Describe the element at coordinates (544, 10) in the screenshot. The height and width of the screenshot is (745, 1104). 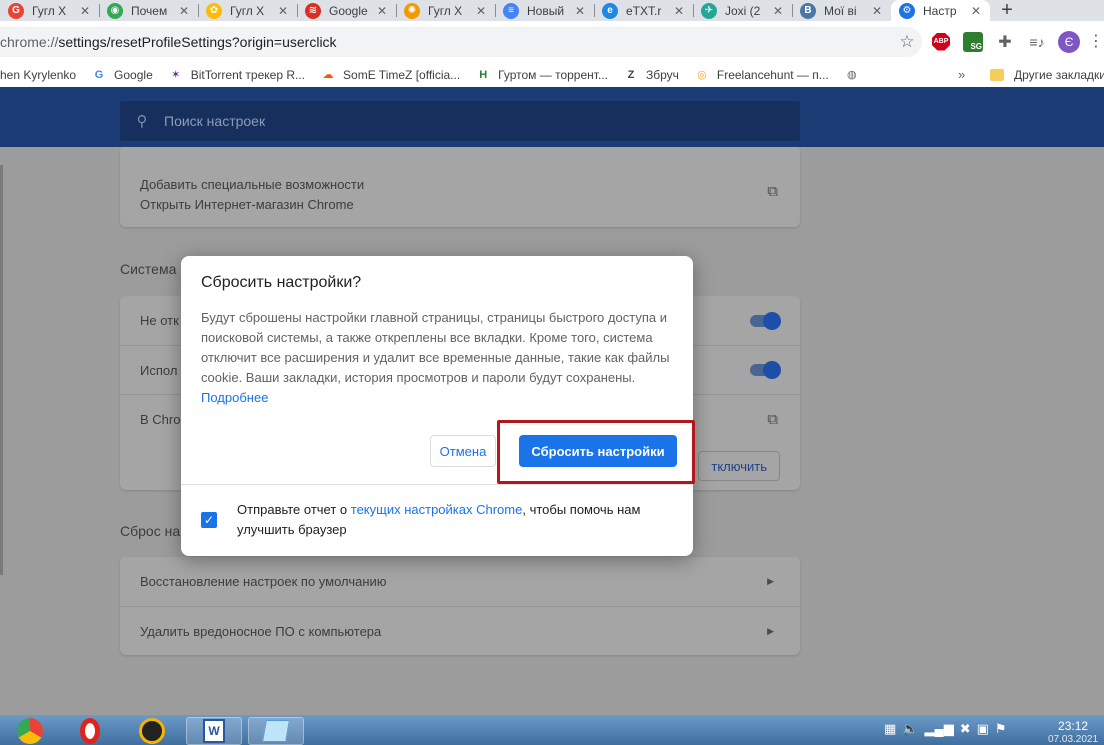
I see `browser-tab: ≡ Новый ✕` at that location.